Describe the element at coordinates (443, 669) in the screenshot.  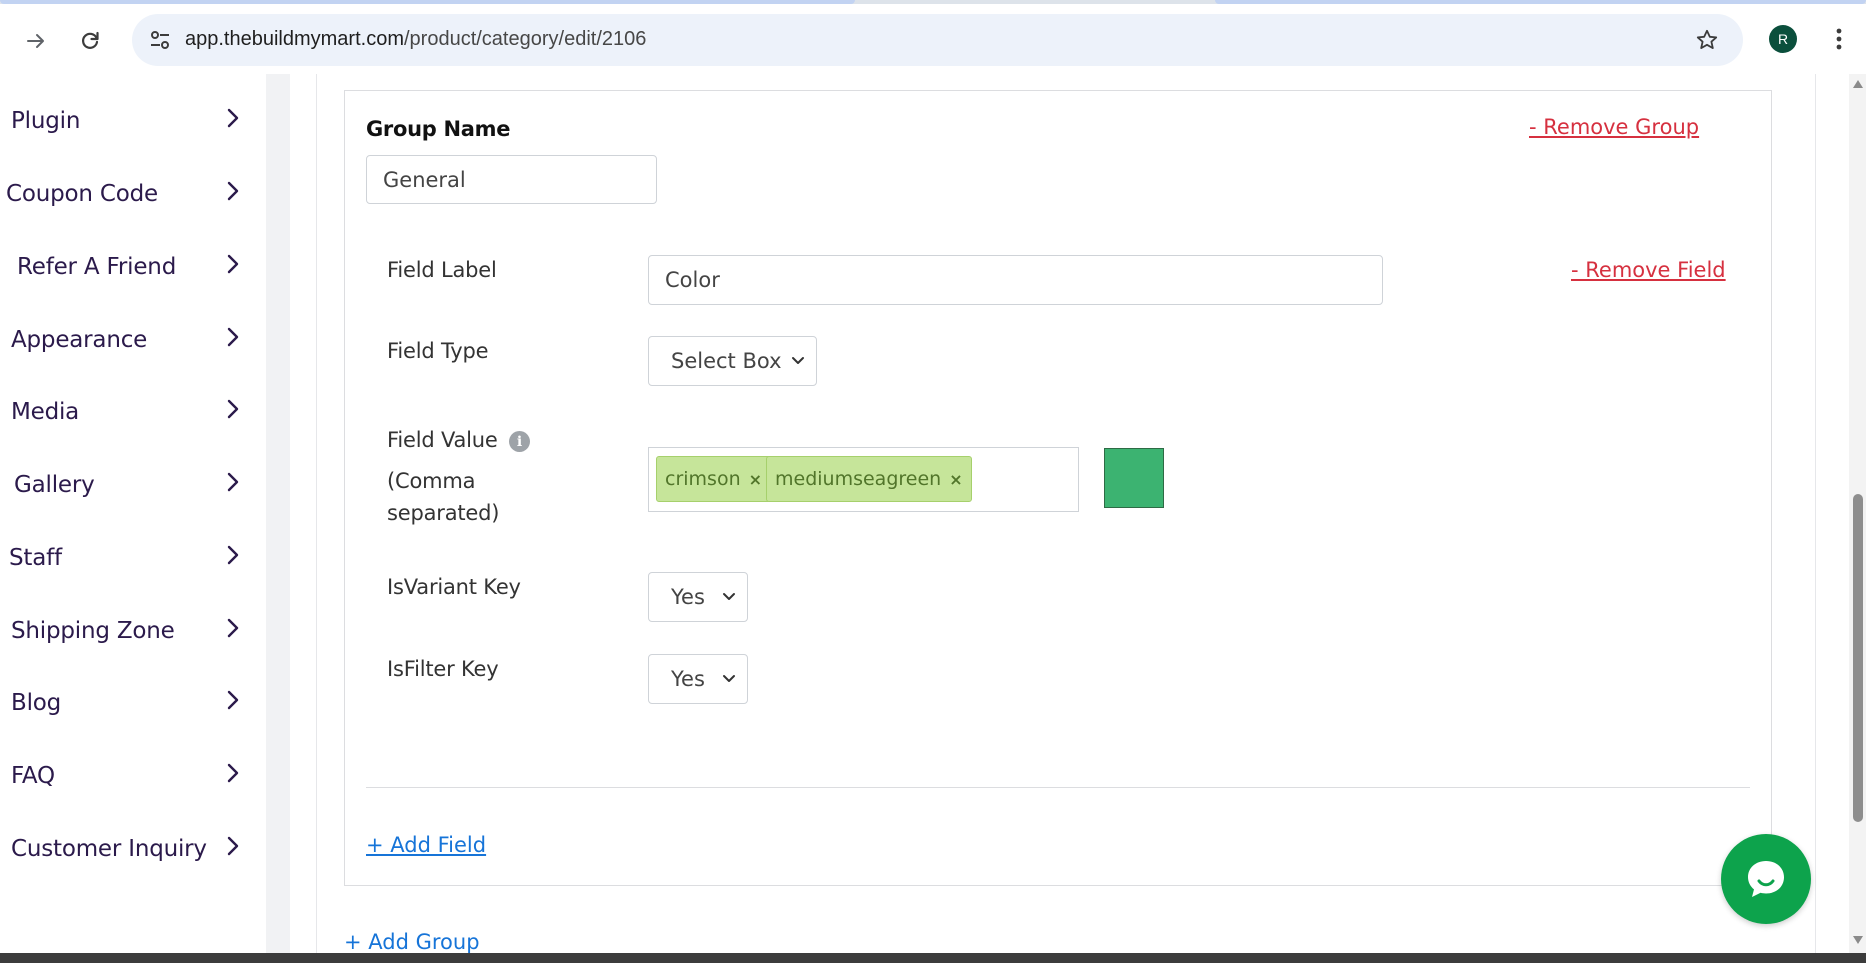
I see `filter-key-caption: IsFilter Key` at that location.